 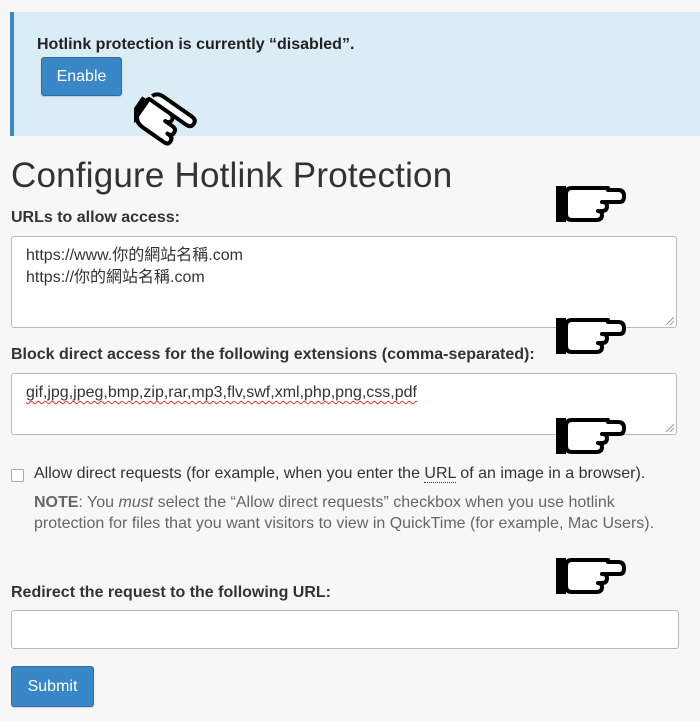 What do you see at coordinates (550, 473) in the screenshot?
I see `label-text: of an image in a browser).` at bounding box center [550, 473].